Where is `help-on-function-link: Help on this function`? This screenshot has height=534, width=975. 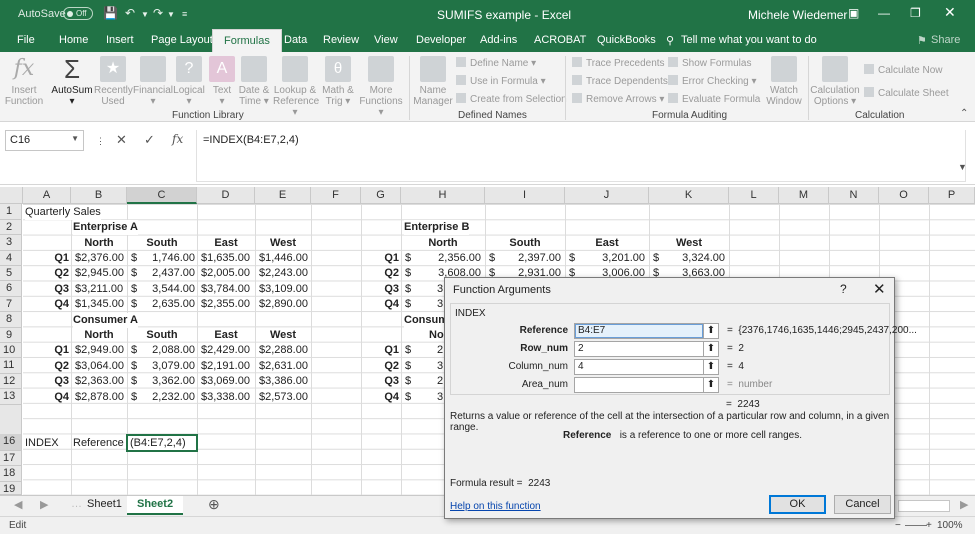
help-on-function-link: Help on this function is located at coordinates (495, 506).